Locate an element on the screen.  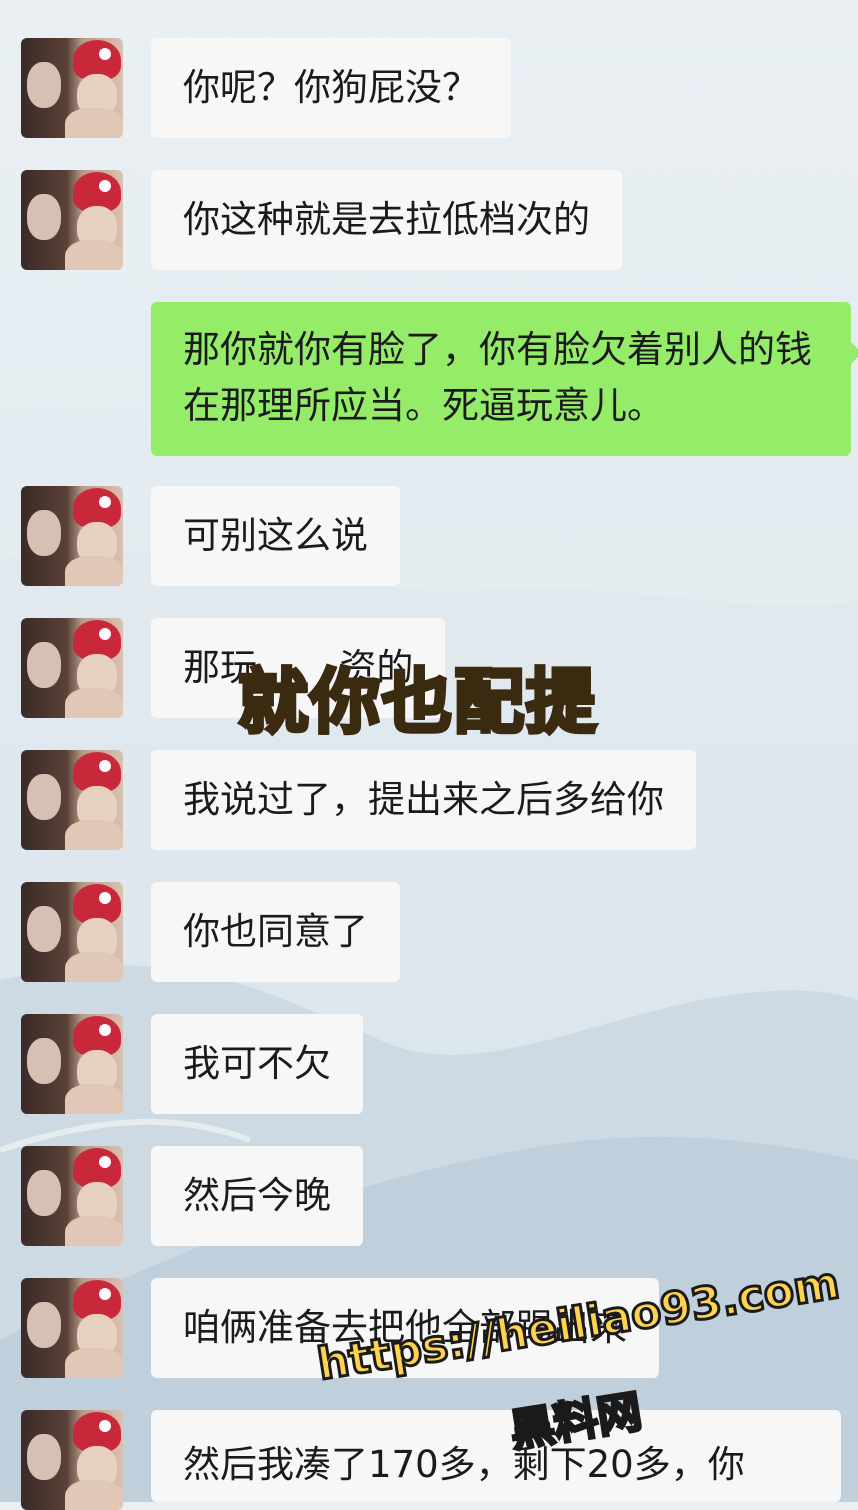
message-bubble: 我可不欠 is located at coordinates (257, 1064).